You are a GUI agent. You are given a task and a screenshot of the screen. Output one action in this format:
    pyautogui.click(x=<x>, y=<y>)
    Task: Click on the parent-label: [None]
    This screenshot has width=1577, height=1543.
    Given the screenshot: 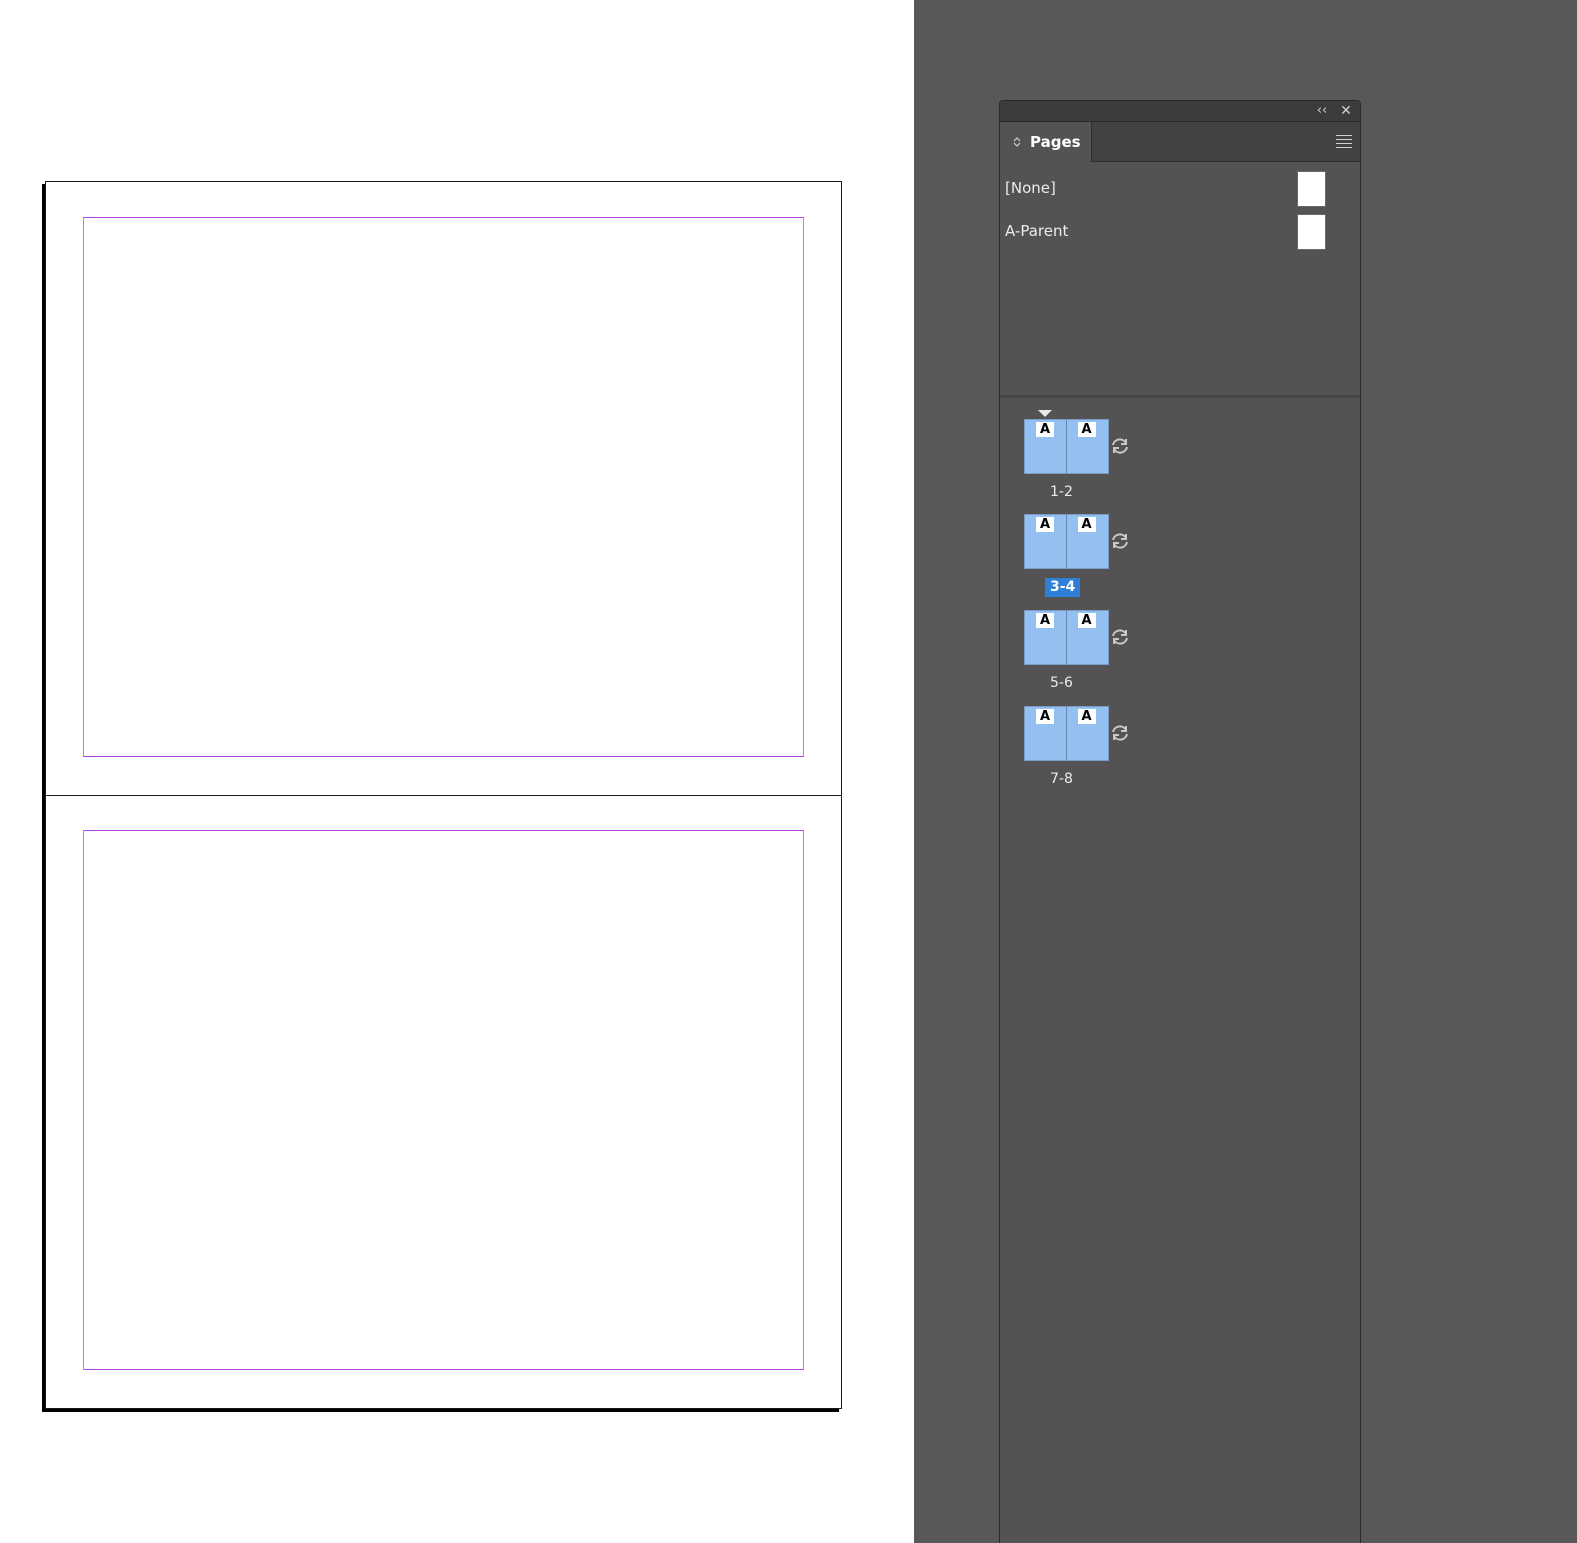 What is the action you would take?
    pyautogui.click(x=1030, y=188)
    